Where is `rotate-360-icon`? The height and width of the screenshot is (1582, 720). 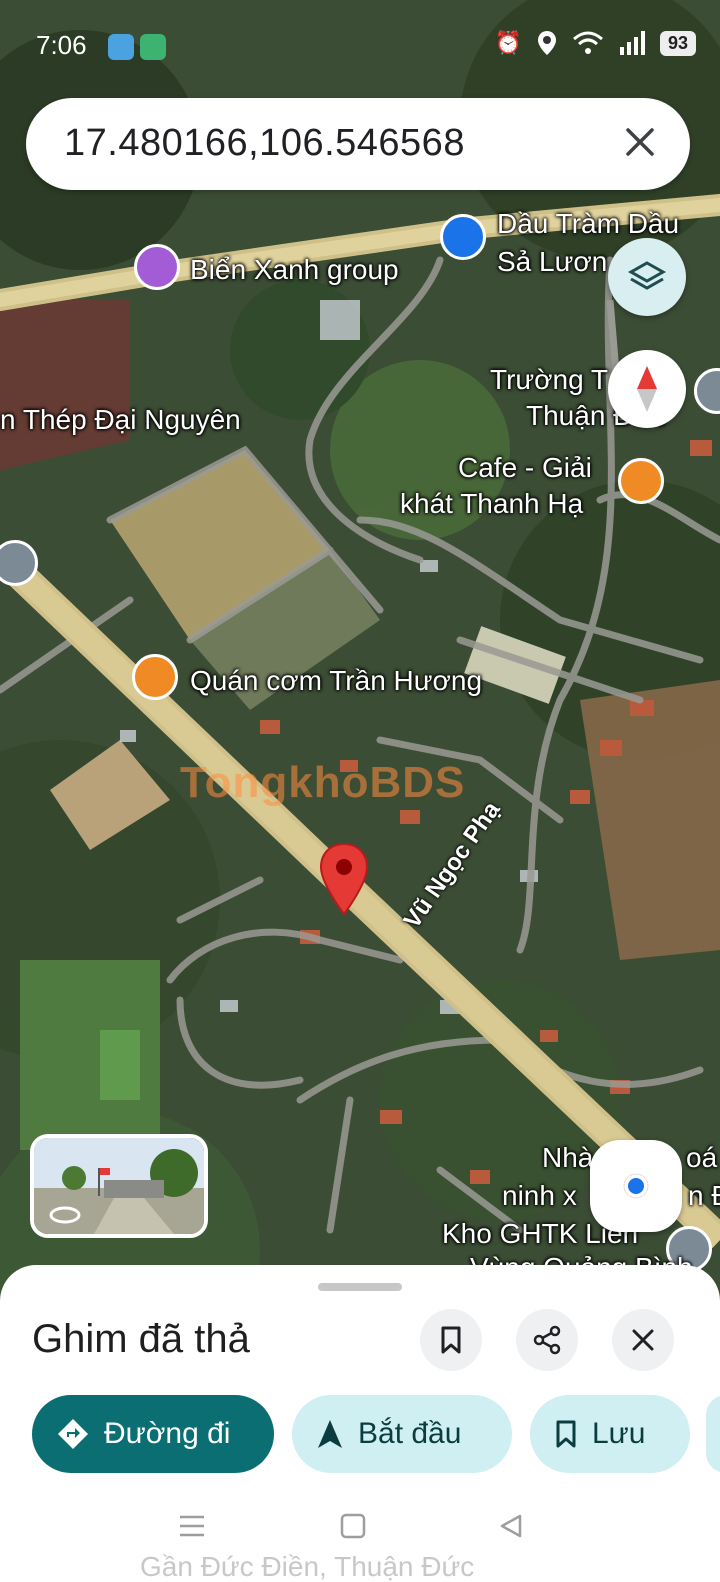 rotate-360-icon is located at coordinates (65, 1215).